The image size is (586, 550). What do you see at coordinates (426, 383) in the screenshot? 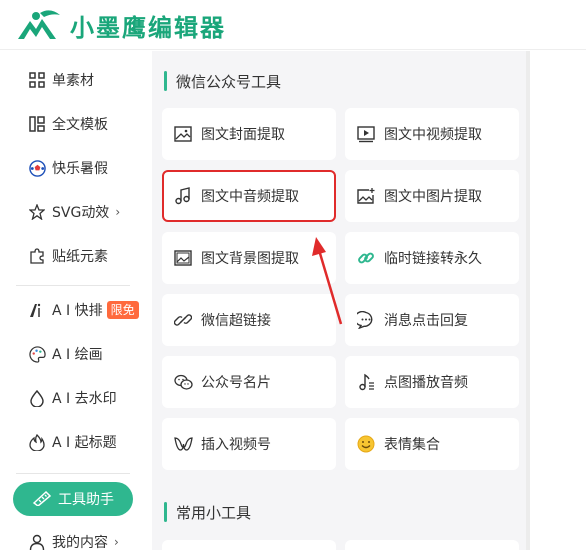
I see `tool-card-label: 点图播放音频` at bounding box center [426, 383].